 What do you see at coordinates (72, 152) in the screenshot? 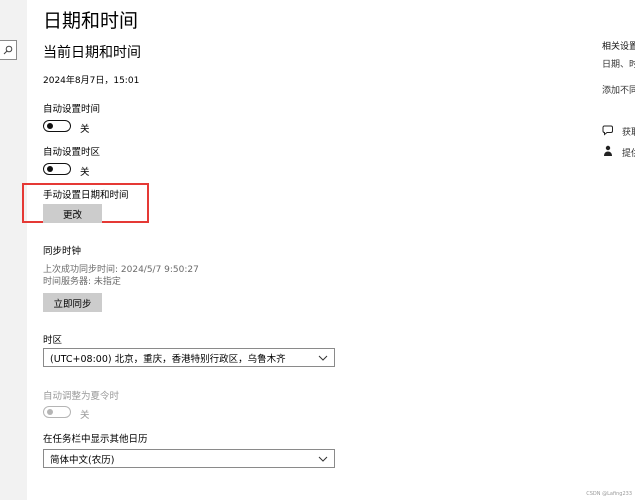
I see `auto-timezone-label: 自动设置时区` at bounding box center [72, 152].